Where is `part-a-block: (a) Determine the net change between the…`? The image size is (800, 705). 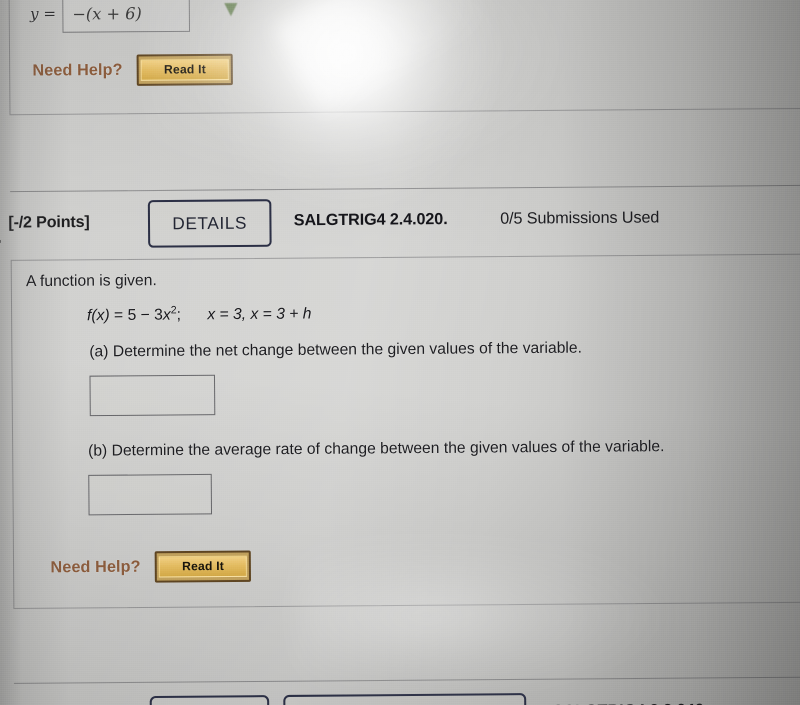 part-a-block: (a) Determine the net change between the… is located at coordinates (336, 378).